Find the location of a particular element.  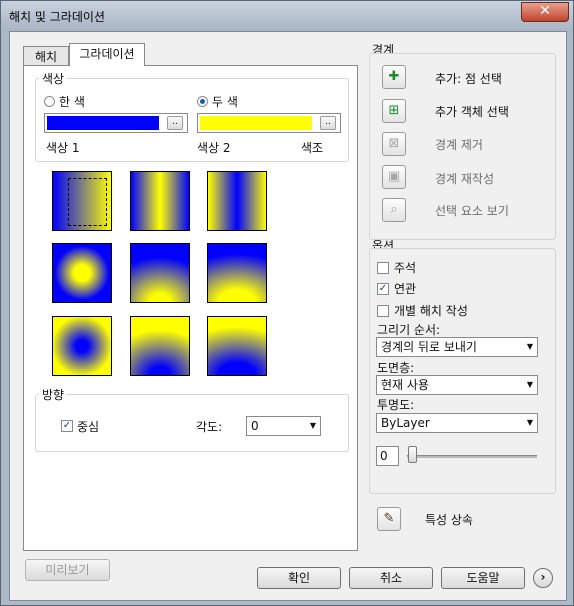

add-select-objects-label: 추가 객체 선택 is located at coordinates (472, 111).